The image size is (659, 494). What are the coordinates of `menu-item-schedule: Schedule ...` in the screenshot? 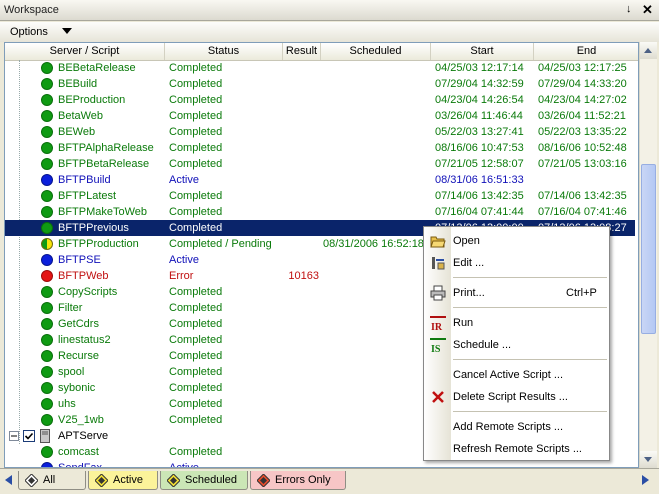 It's located at (482, 345).